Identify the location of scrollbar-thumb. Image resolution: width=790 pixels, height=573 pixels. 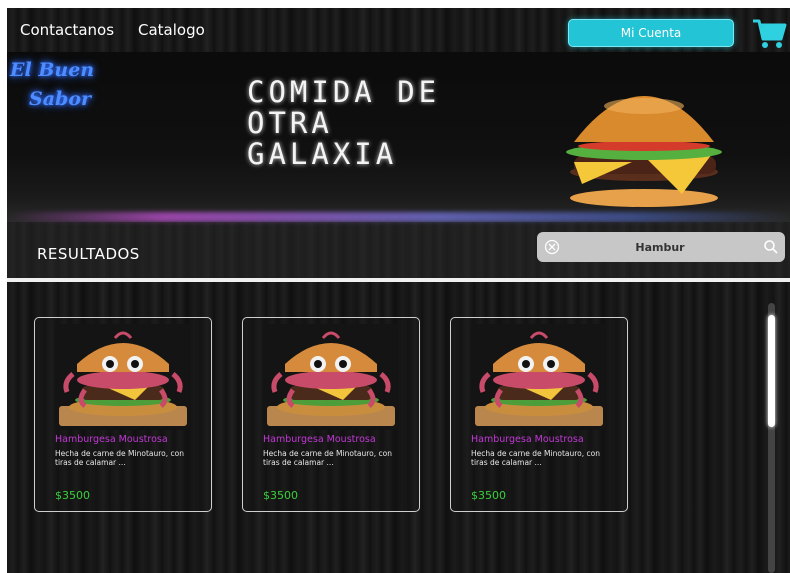
(771, 371).